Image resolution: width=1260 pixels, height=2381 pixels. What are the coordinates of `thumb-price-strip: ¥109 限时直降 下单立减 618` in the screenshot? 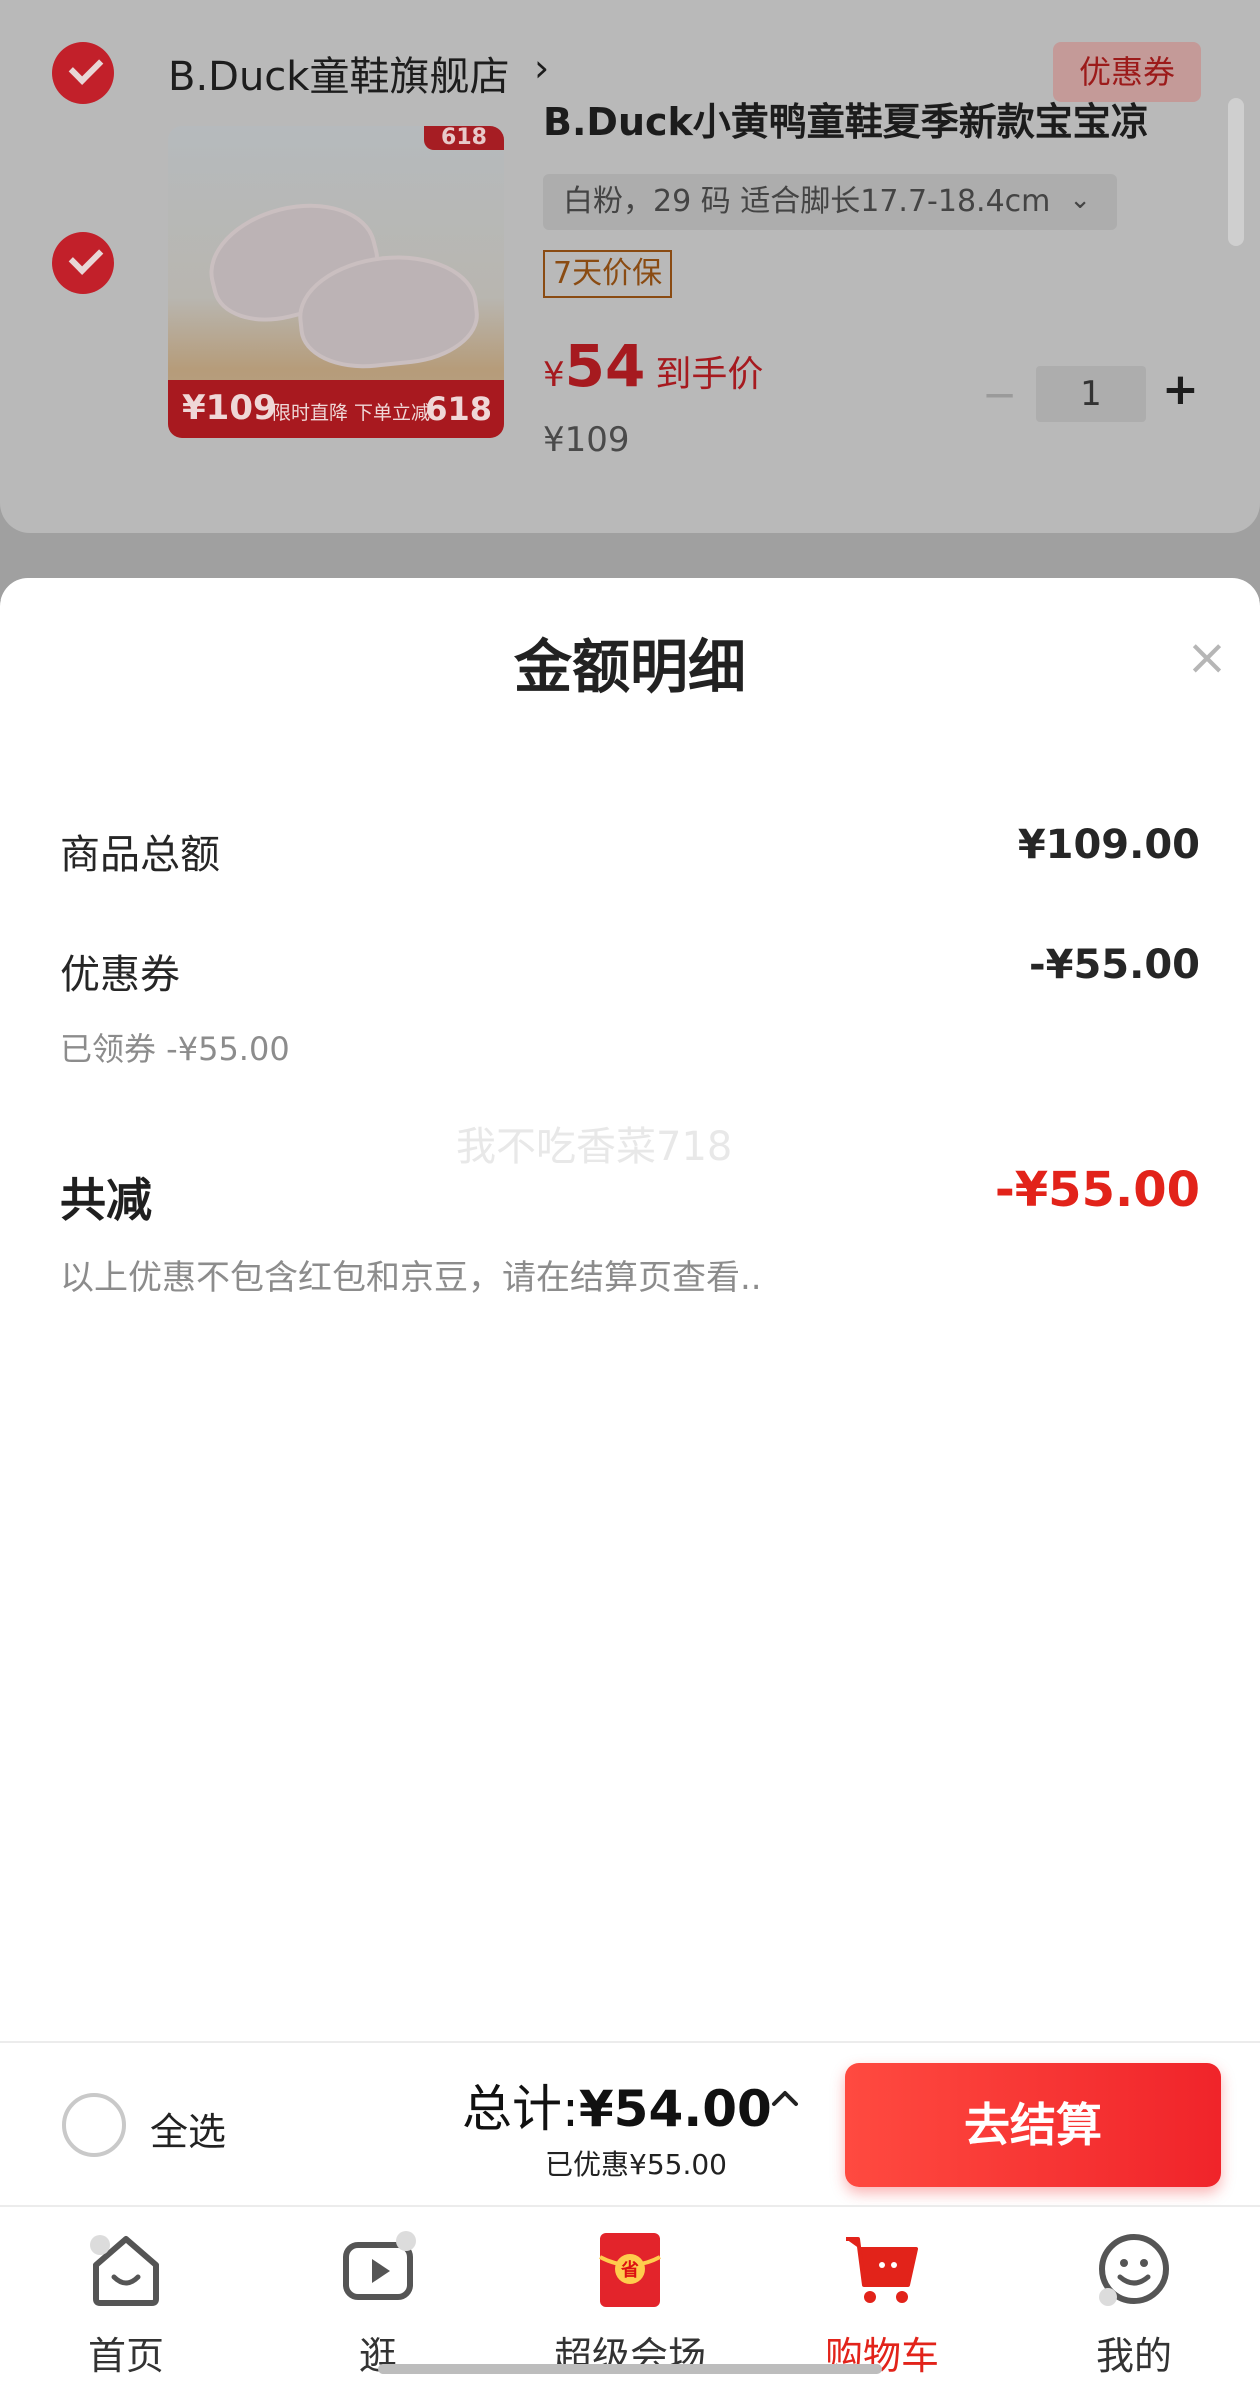 It's located at (336, 409).